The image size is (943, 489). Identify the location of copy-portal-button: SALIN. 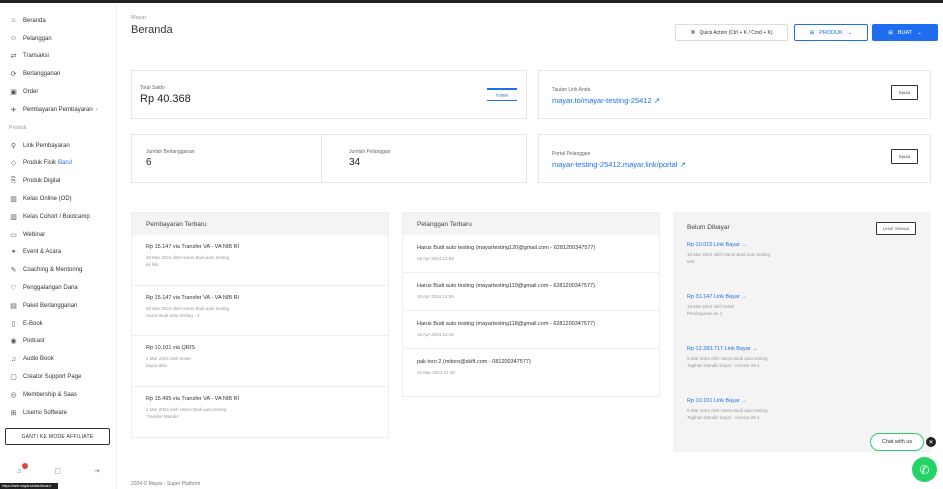
(904, 156).